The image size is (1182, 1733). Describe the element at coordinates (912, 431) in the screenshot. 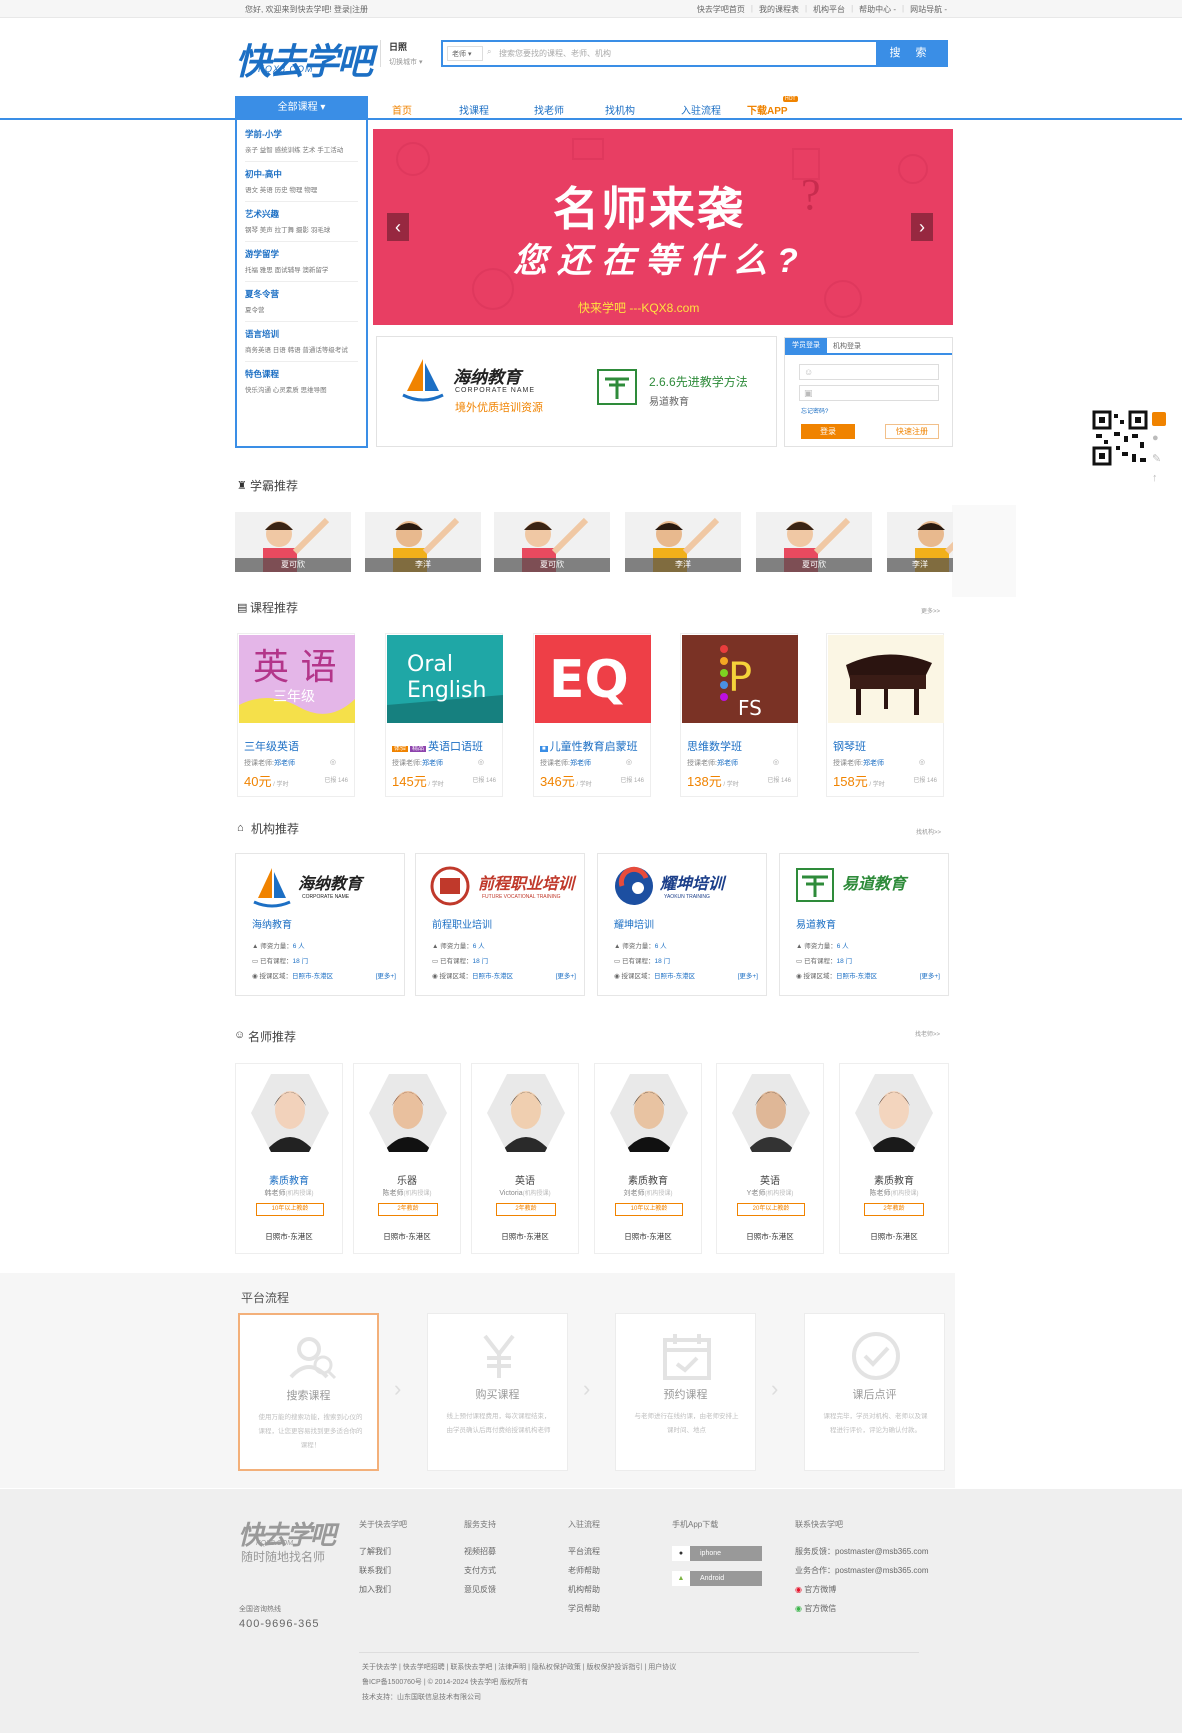

I see `register-button: 快速注册` at that location.